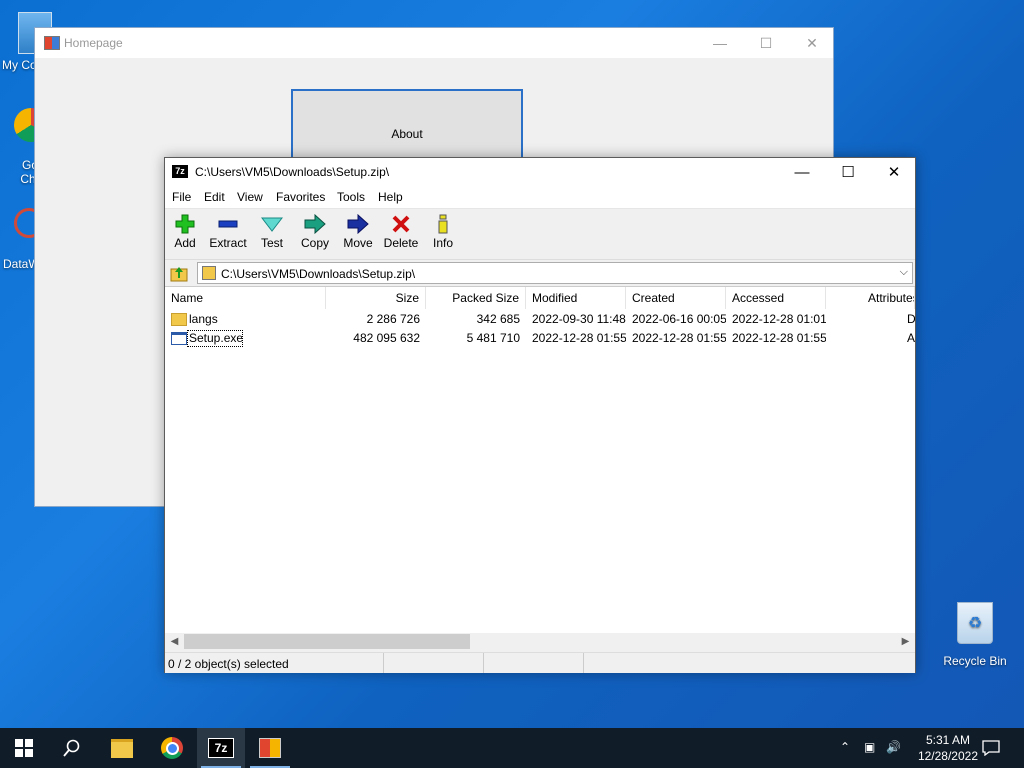  I want to click on file-name: langs, so click(203, 319).